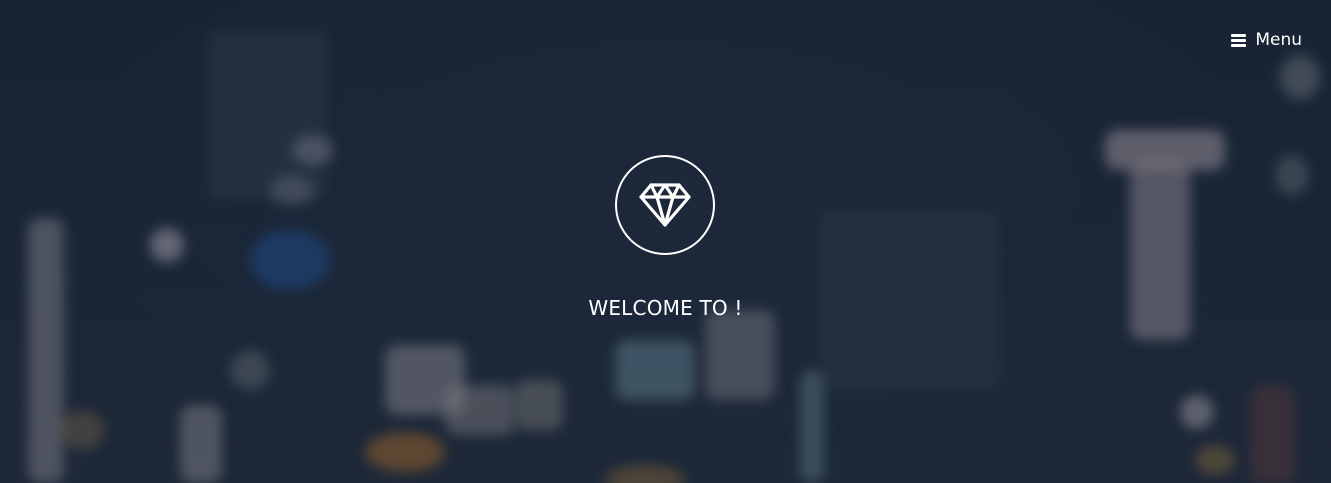  I want to click on diamond-icon, so click(665, 205).